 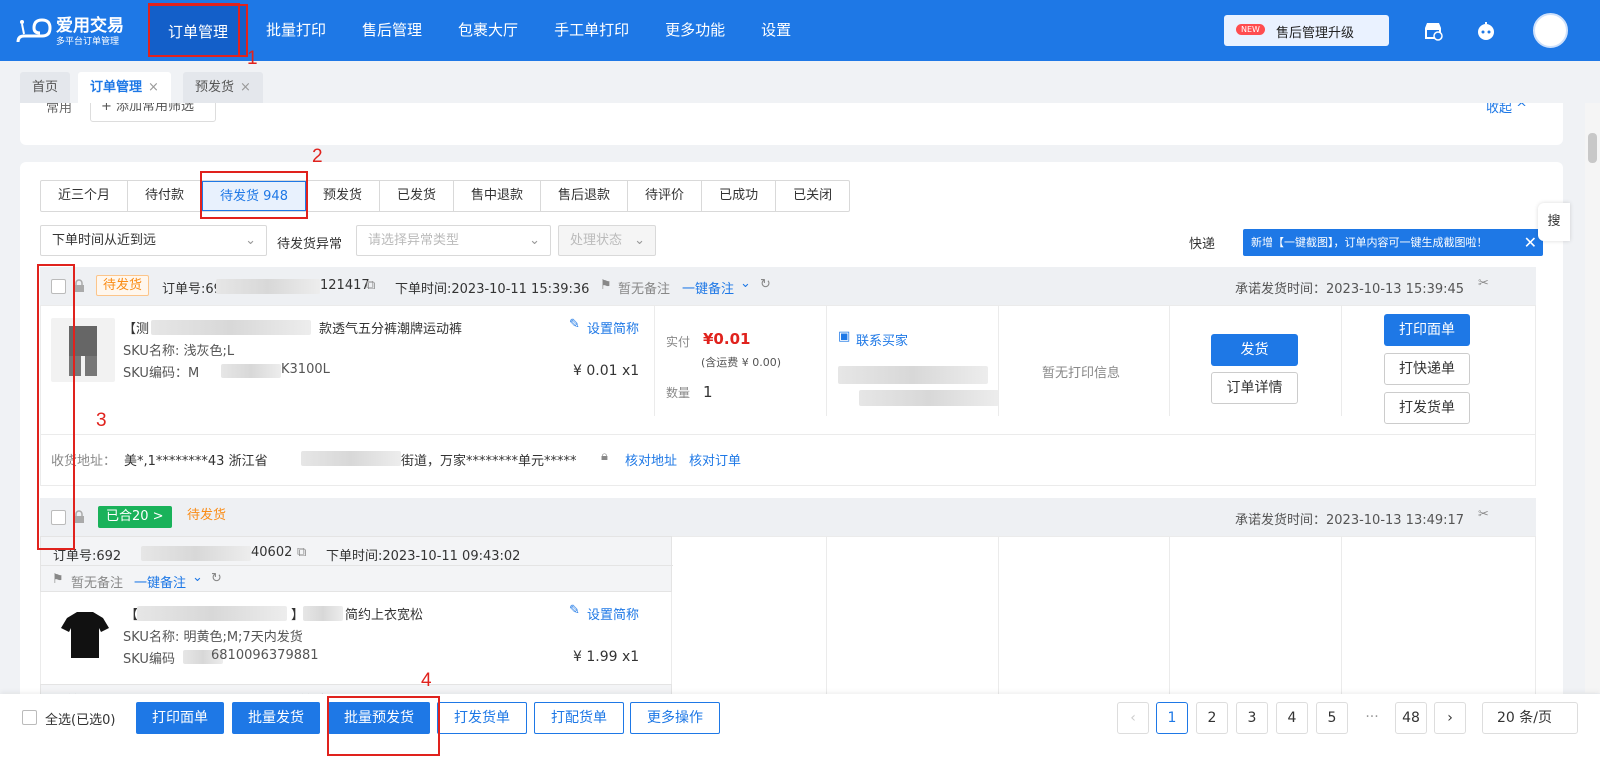 I want to click on sort-select: 下单时间从近到远 ⌄, so click(x=153, y=240).